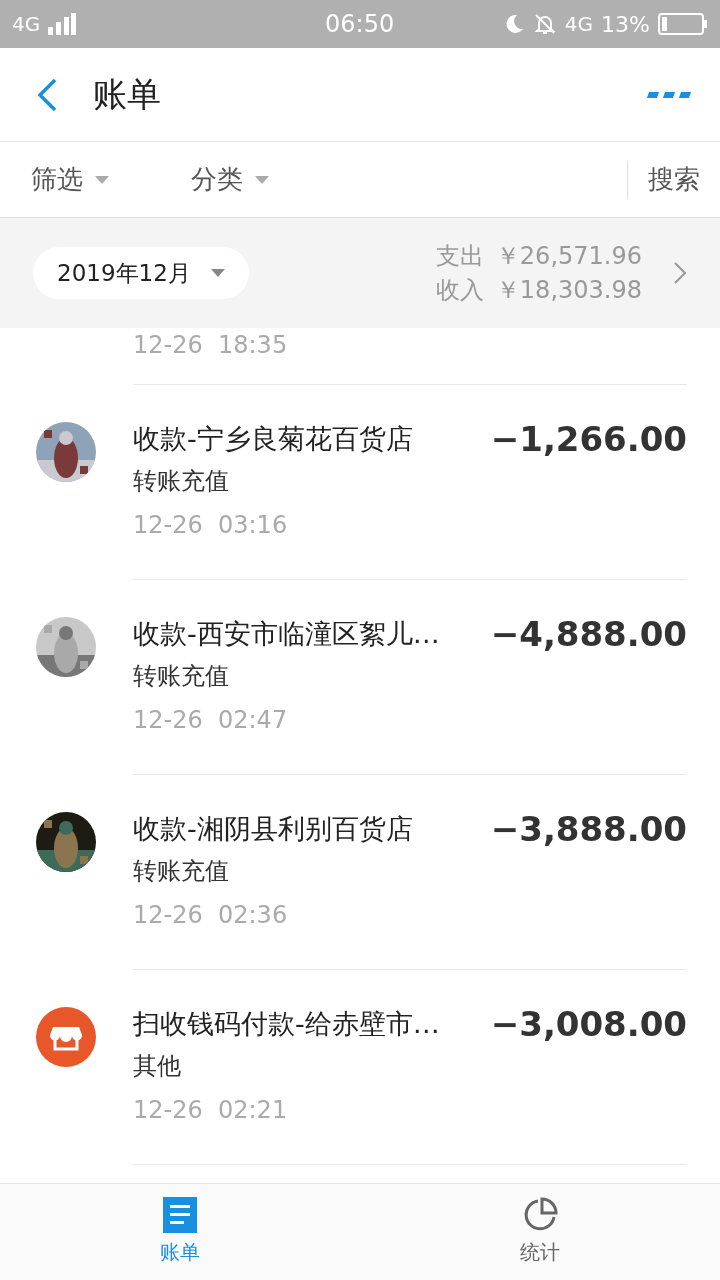  What do you see at coordinates (111, 179) in the screenshot?
I see `filter-dropdown: 筛选` at bounding box center [111, 179].